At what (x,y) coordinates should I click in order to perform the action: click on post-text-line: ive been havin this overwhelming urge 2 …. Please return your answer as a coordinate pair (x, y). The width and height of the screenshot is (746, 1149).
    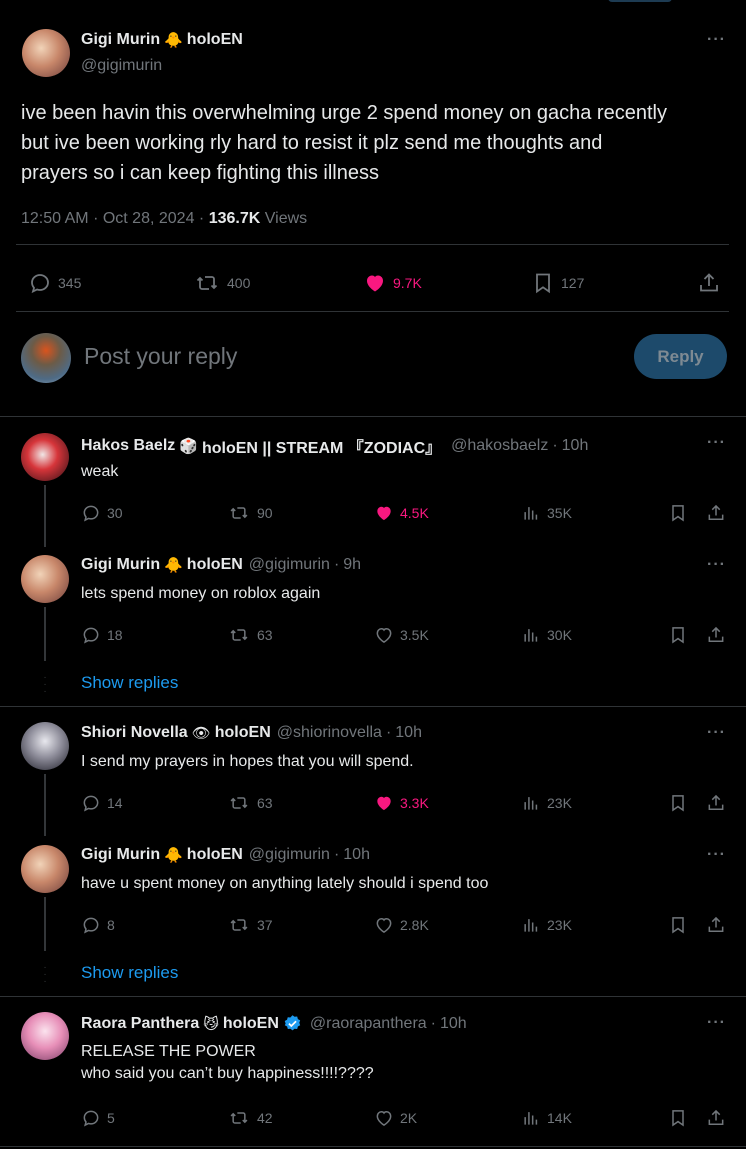
    Looking at the image, I should click on (344, 113).